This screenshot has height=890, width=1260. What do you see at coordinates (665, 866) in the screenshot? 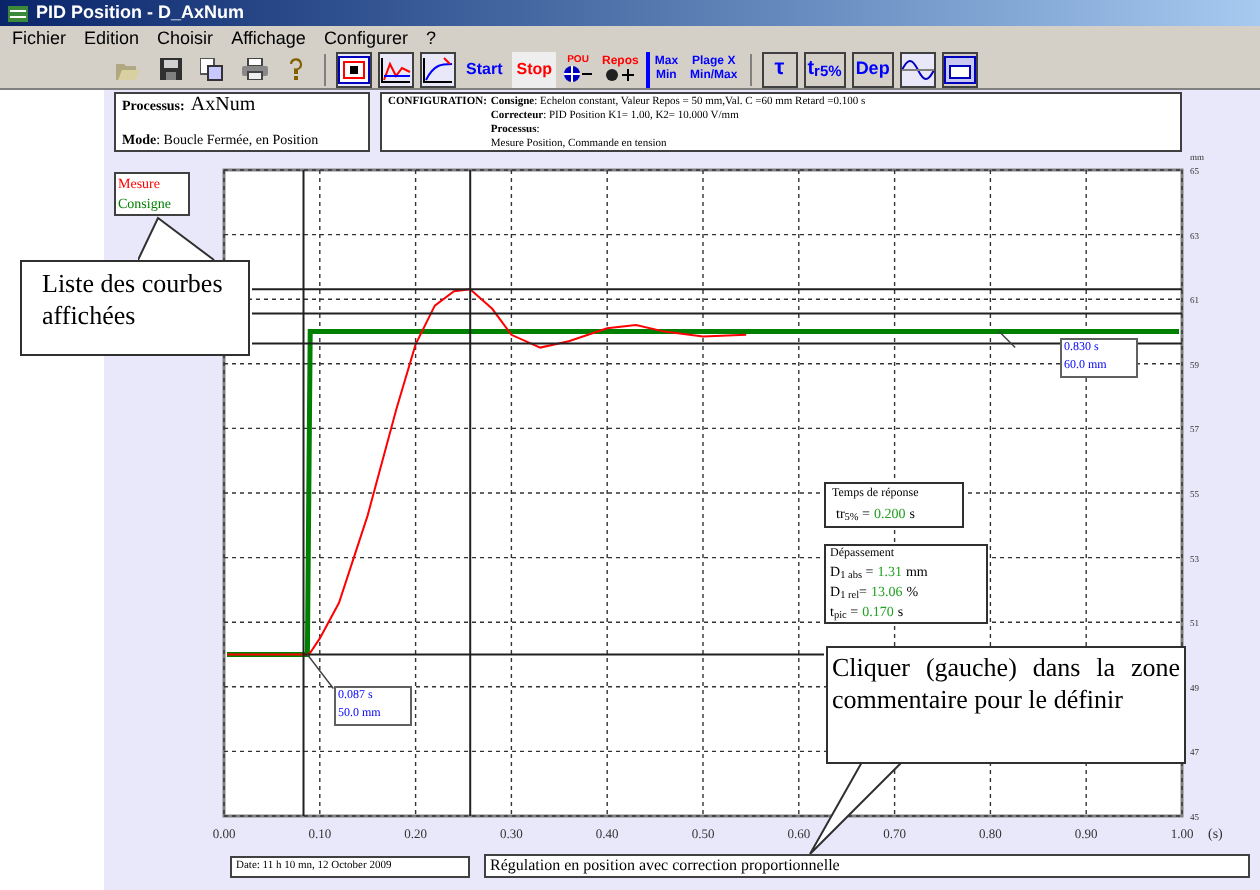
I see `comment-text: Régulation en position avec correction proportionnelle` at bounding box center [665, 866].